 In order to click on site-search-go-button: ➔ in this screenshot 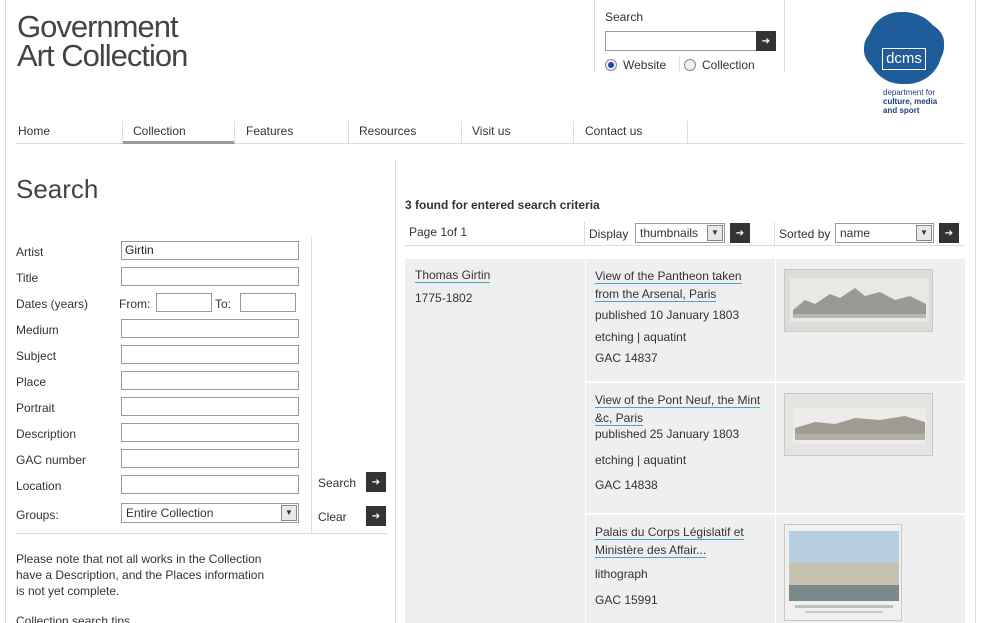, I will do `click(766, 41)`.